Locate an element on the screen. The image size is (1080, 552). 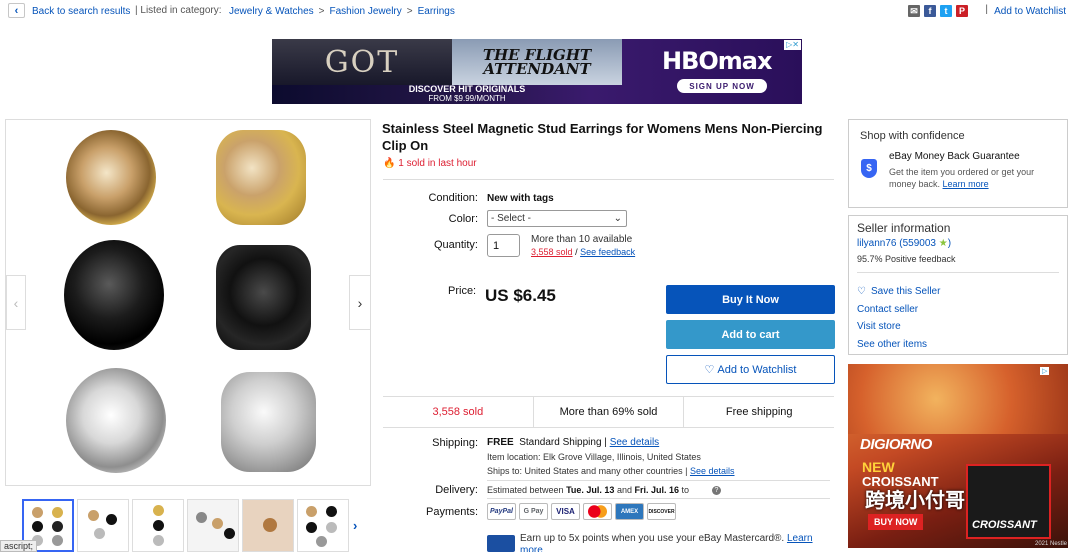
star-icon: ★ is located at coordinates (943, 243).